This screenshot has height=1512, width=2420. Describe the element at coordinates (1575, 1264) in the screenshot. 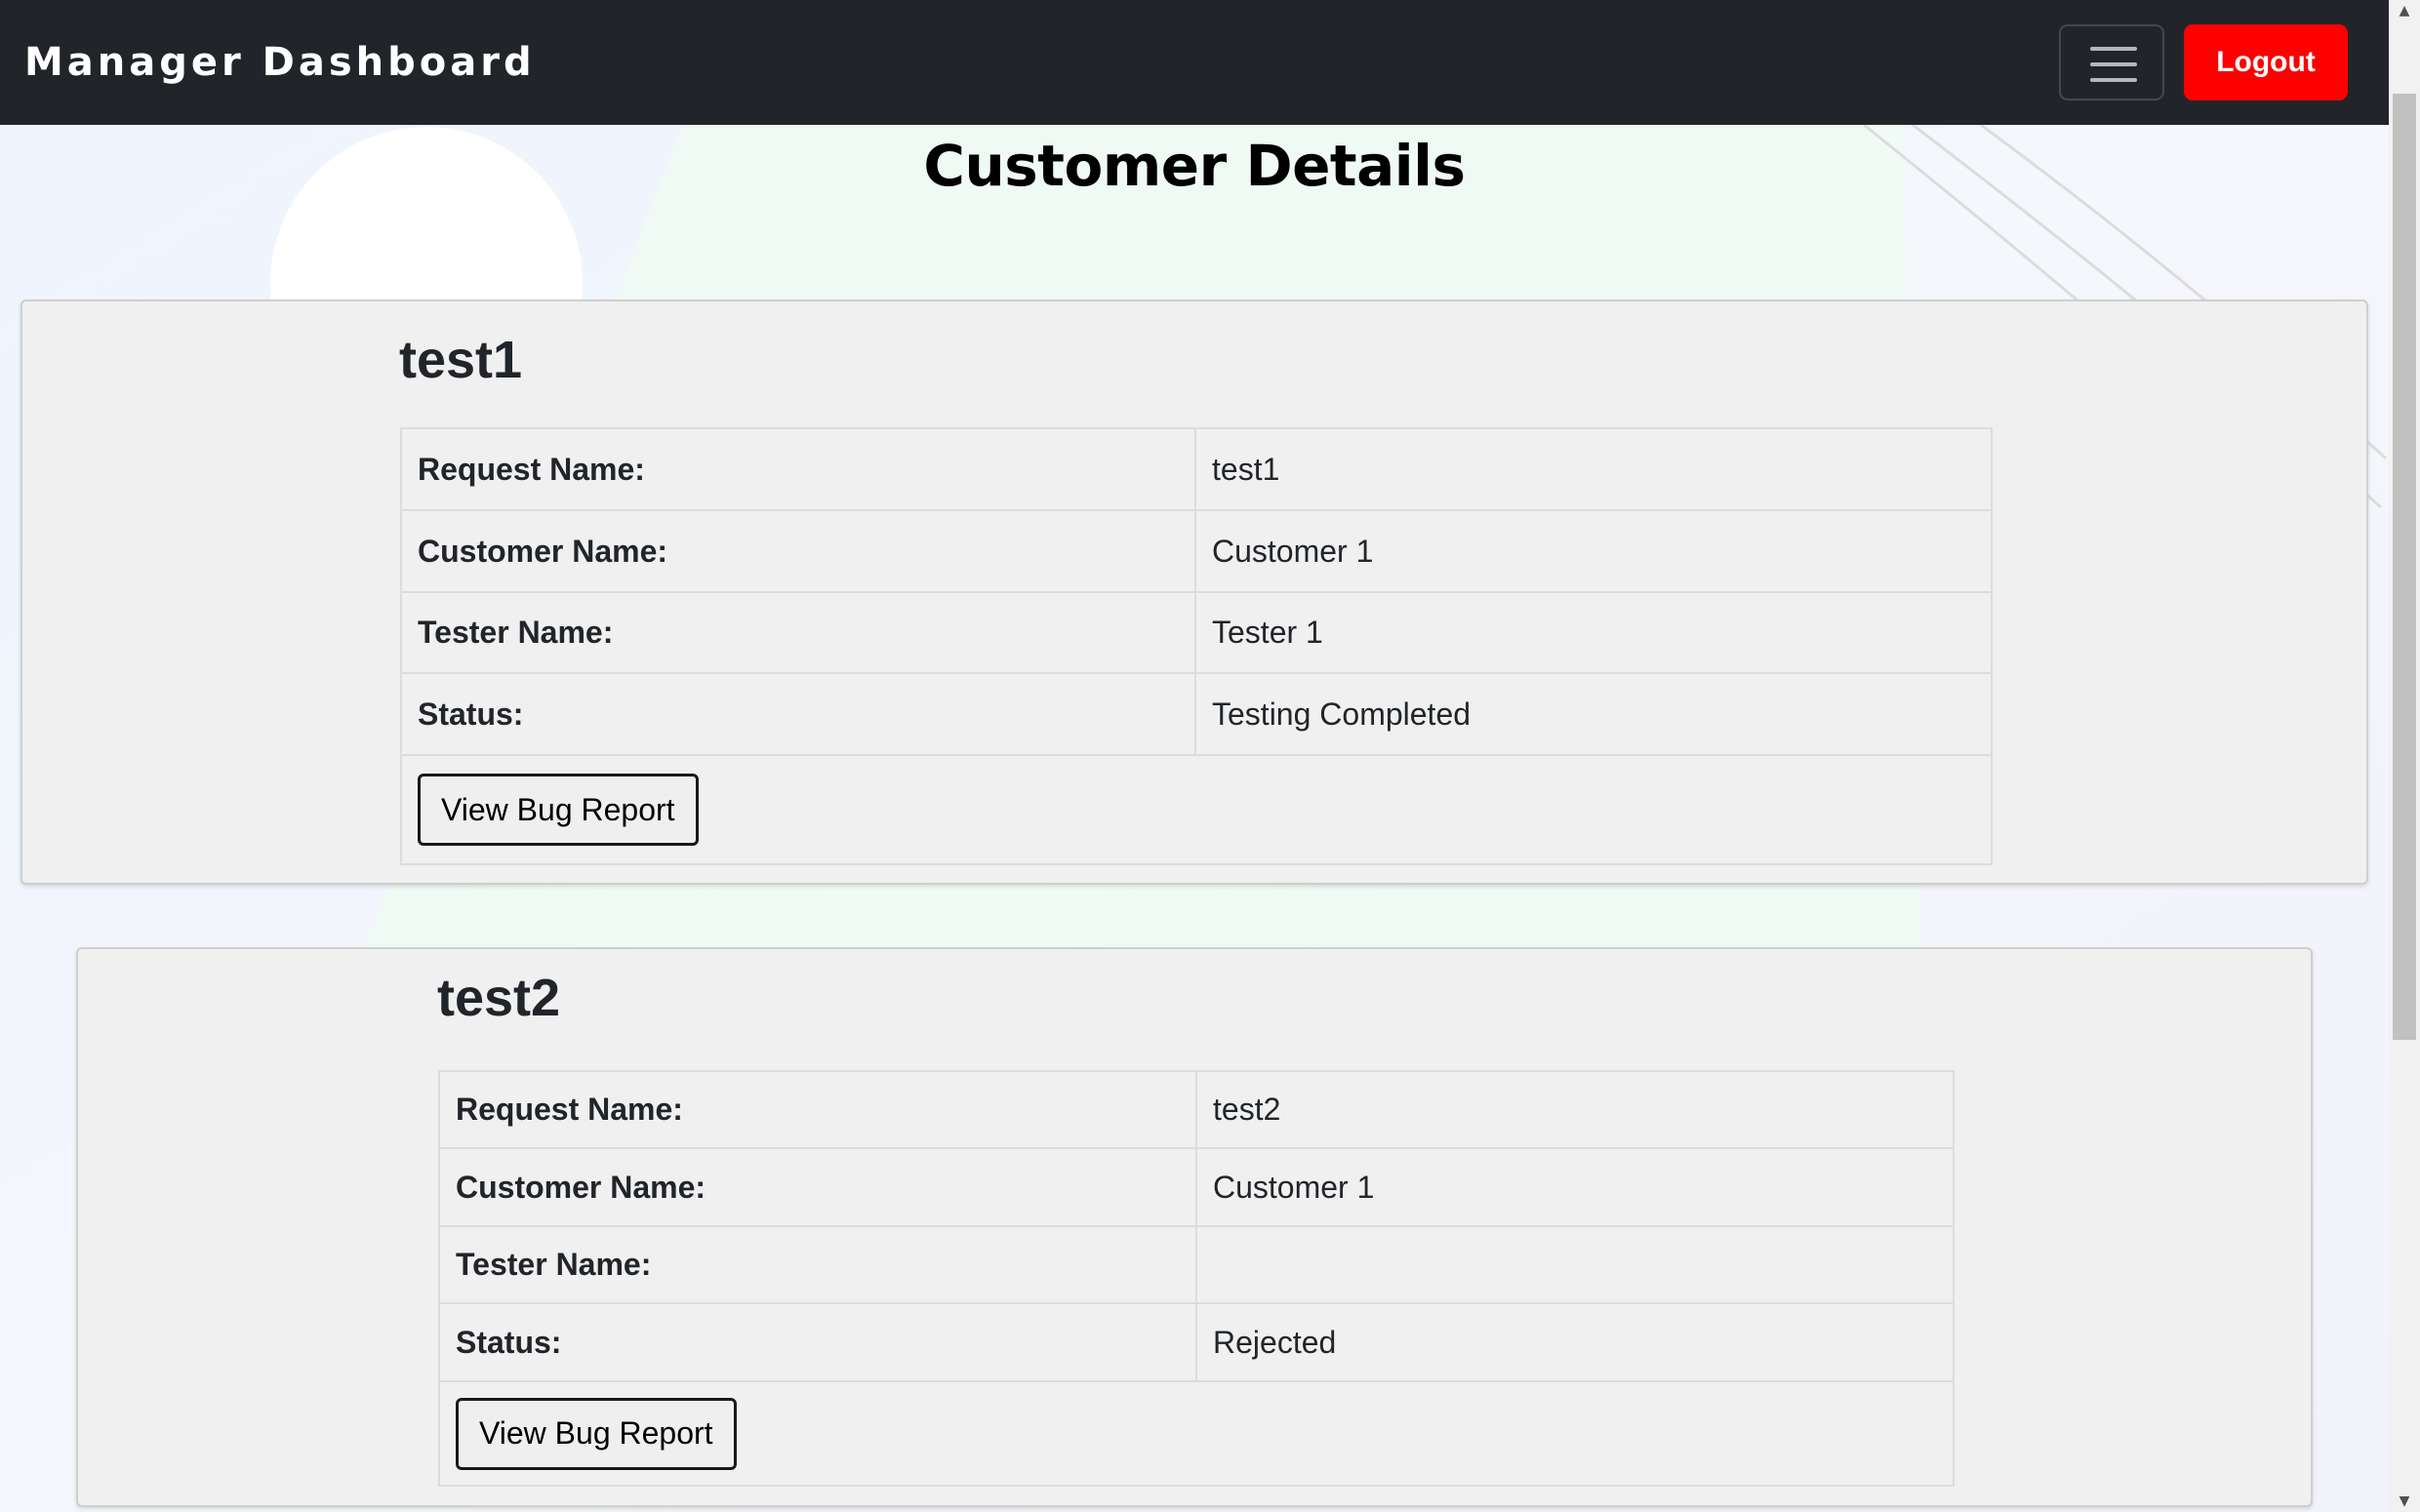

I see `tester-name-value` at that location.